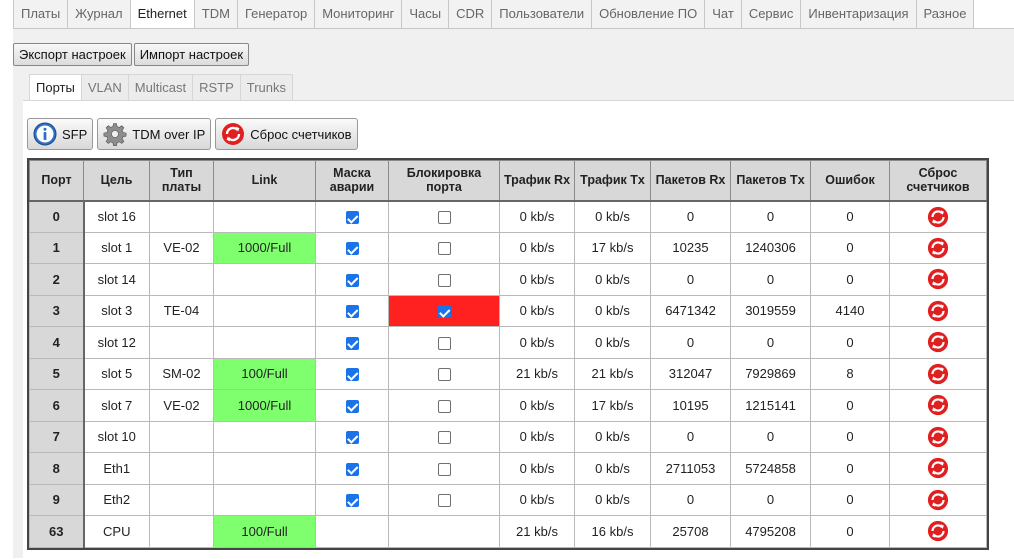 The width and height of the screenshot is (1014, 559). Describe the element at coordinates (723, 14) in the screenshot. I see `nav-tab-чат: Чат` at that location.